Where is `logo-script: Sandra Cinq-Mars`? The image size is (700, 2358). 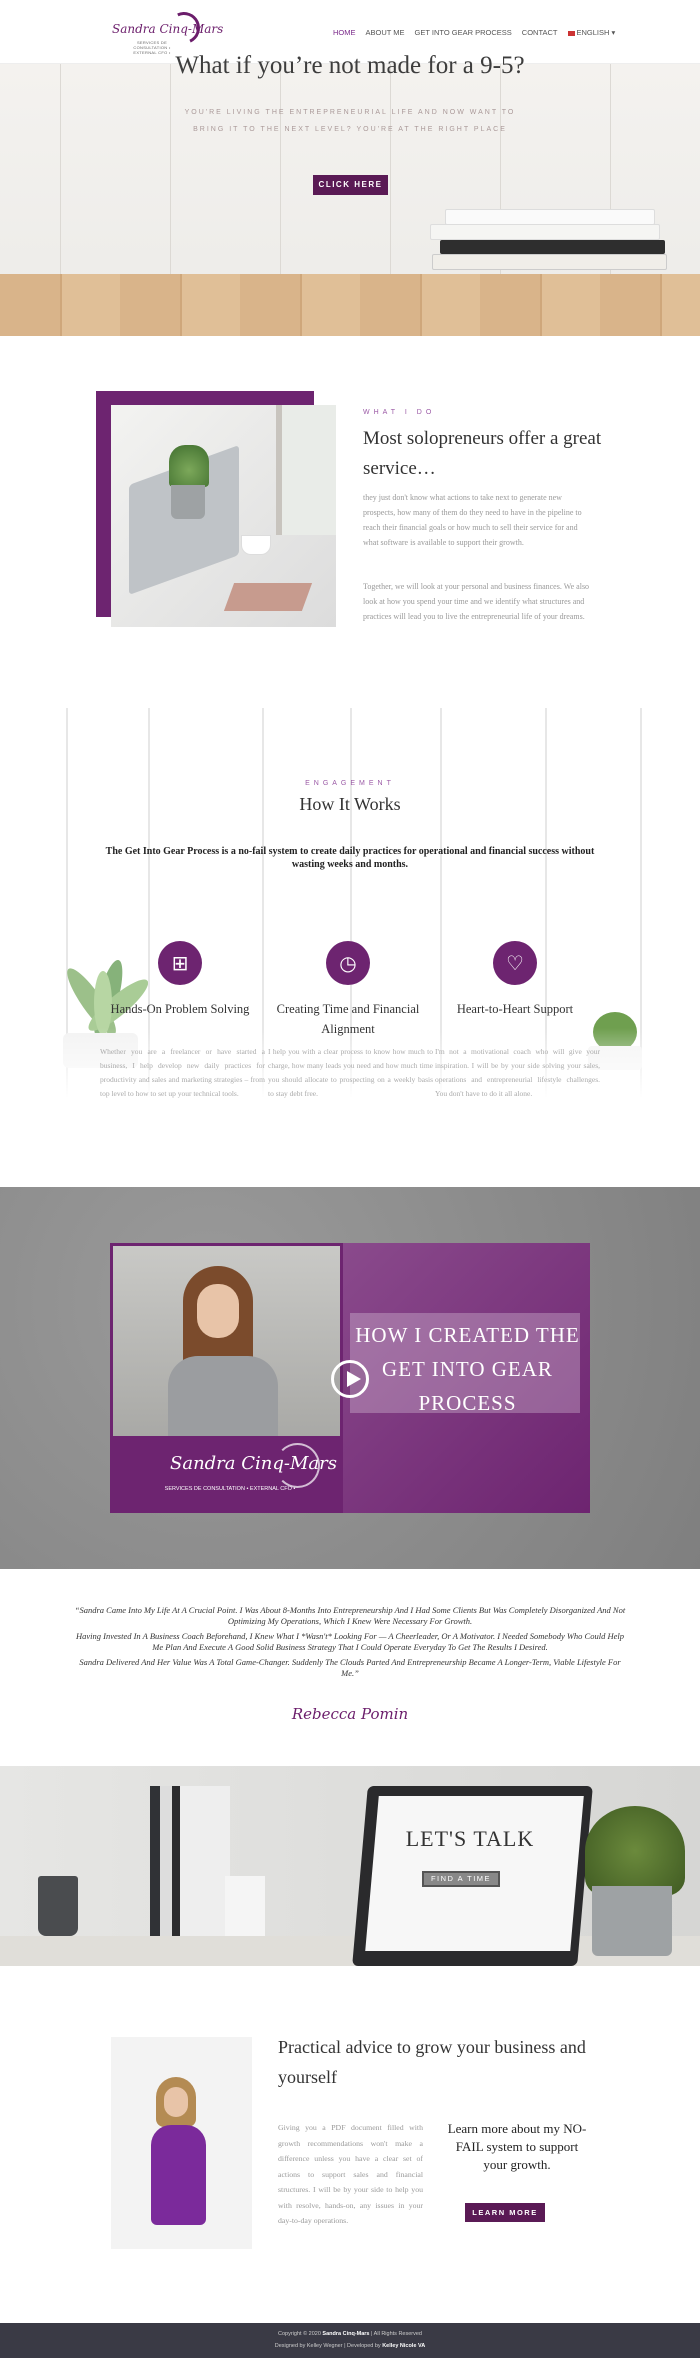
logo-script: Sandra Cinq-Mars is located at coordinates (168, 29).